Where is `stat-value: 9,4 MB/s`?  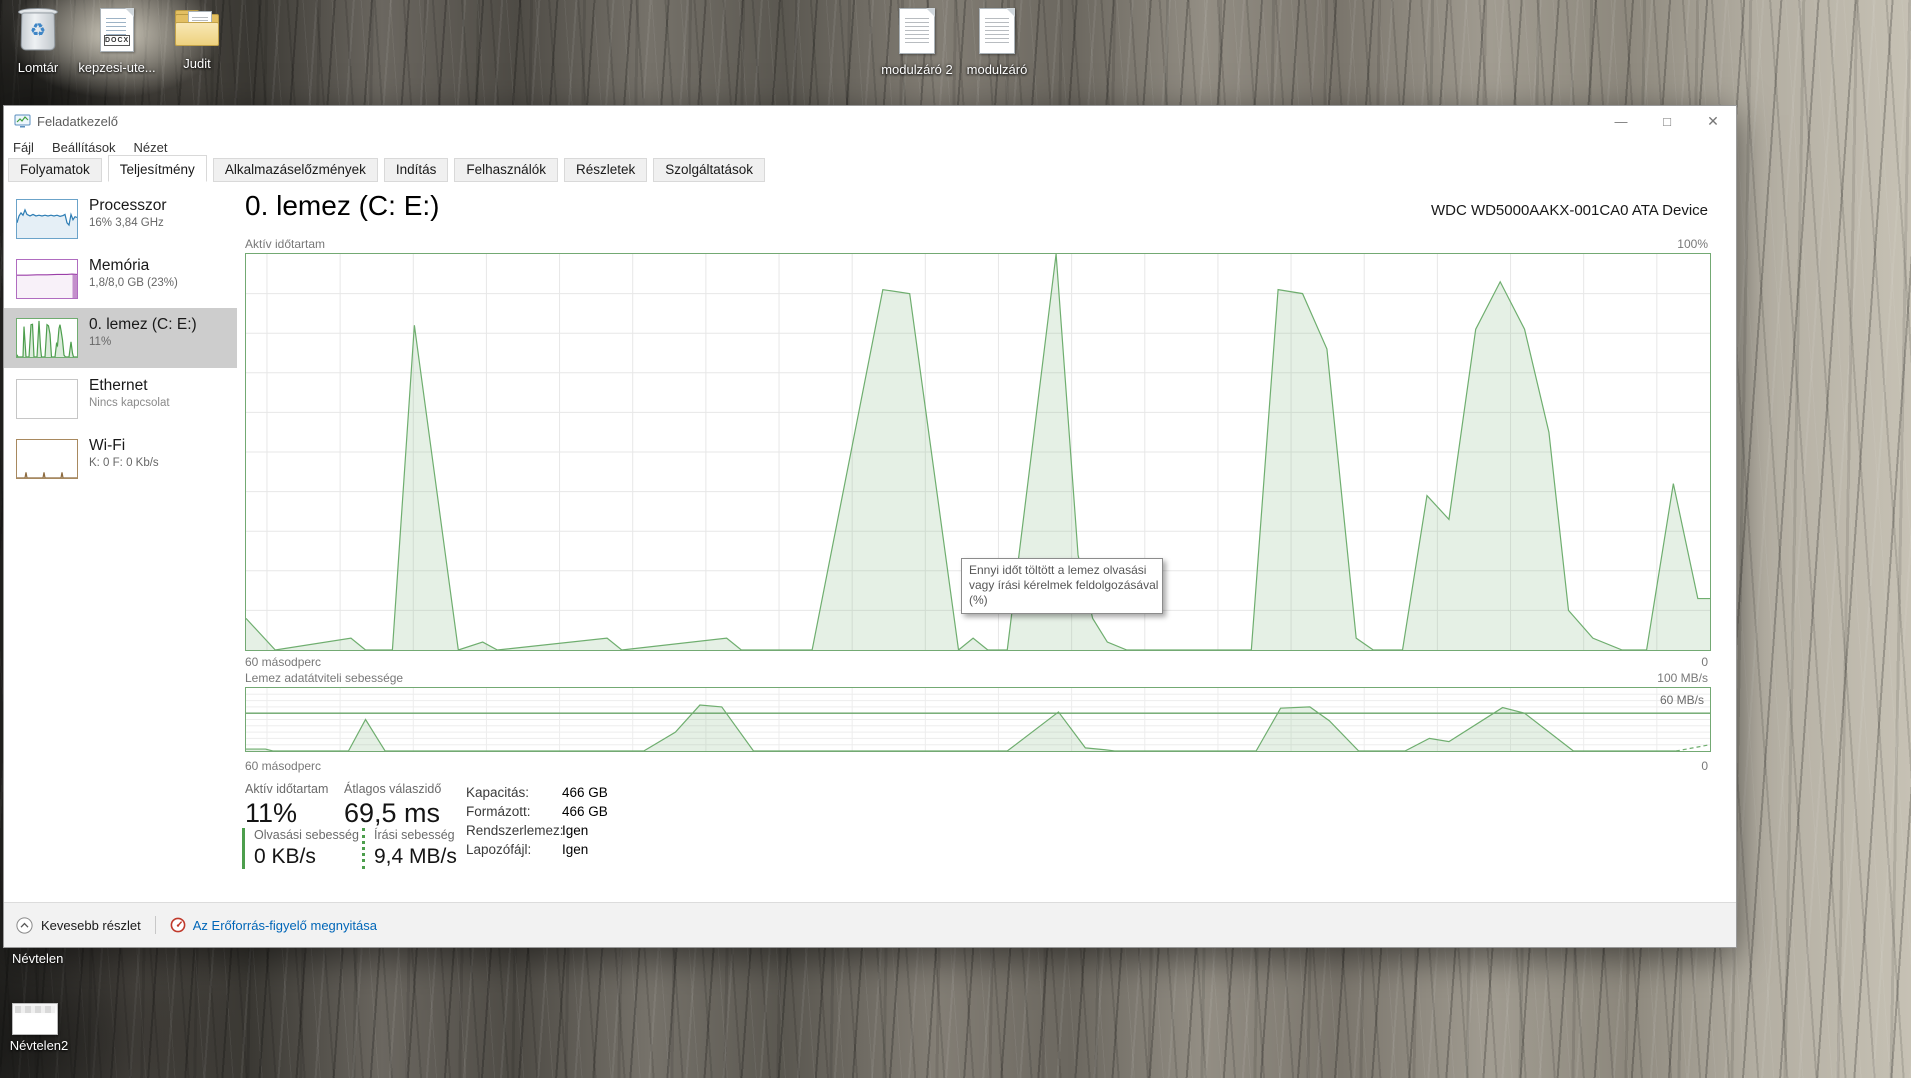 stat-value: 9,4 MB/s is located at coordinates (415, 856).